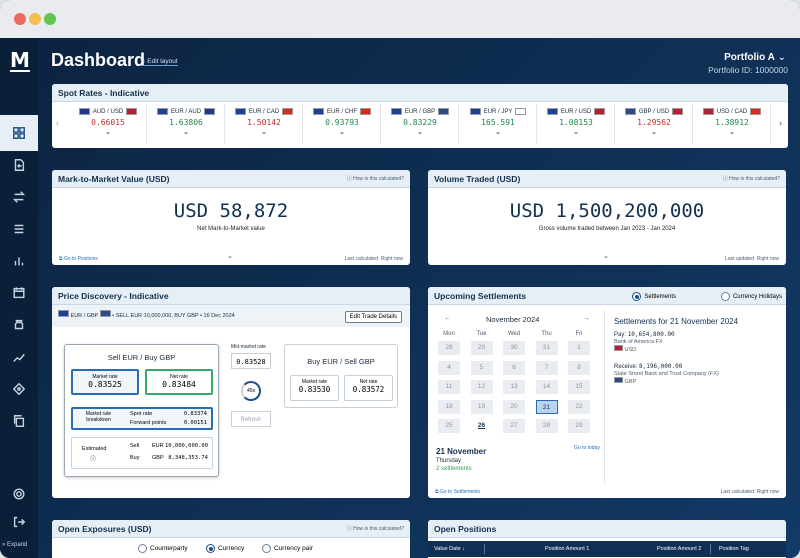 The width and height of the screenshot is (800, 558). What do you see at coordinates (342, 124) in the screenshot?
I see `spot-rate-item: EUR / CHF 0.93793 ⌄` at bounding box center [342, 124].